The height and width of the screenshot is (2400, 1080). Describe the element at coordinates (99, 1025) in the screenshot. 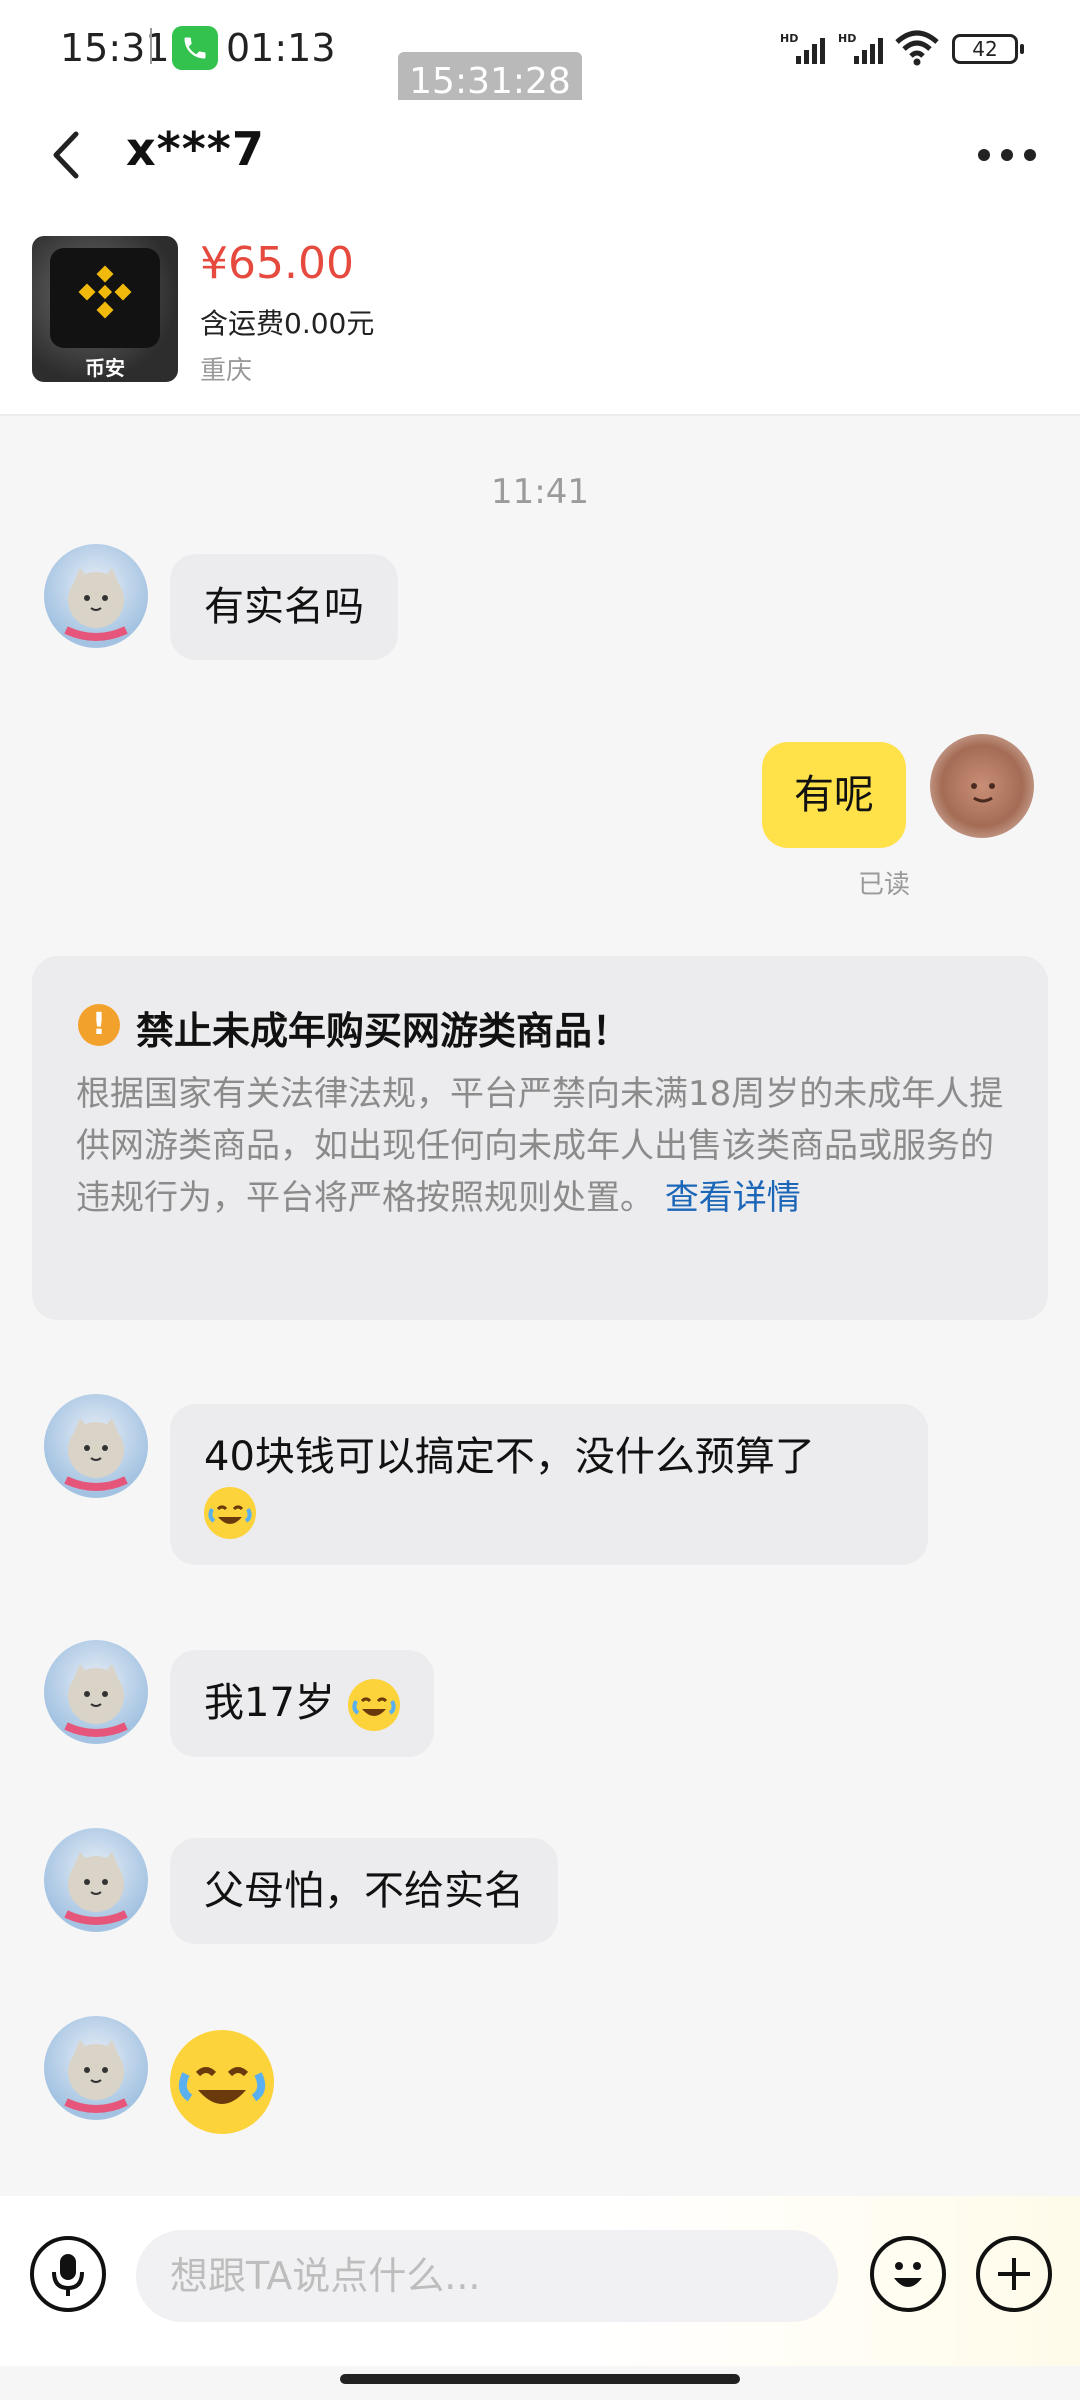

I see `warning-icon: !` at that location.